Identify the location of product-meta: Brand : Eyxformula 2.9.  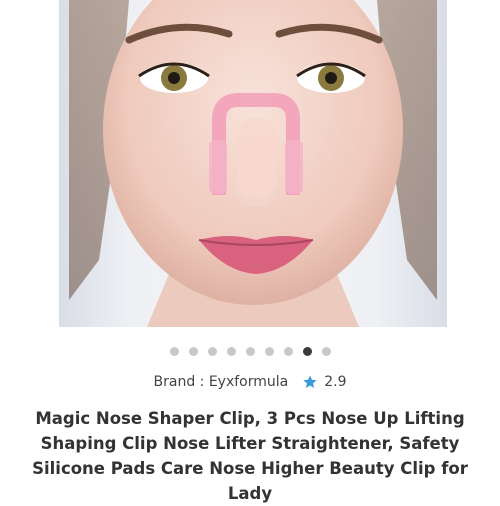
(250, 382).